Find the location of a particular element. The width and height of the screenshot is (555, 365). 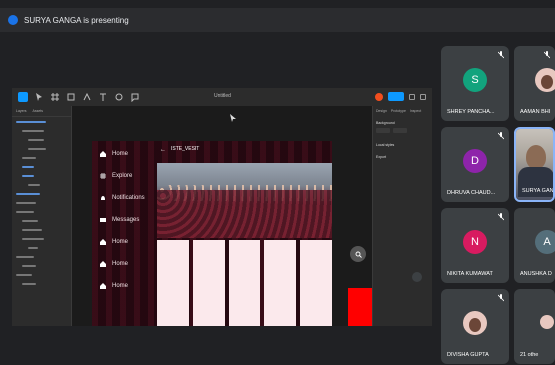

hand-tool-icon is located at coordinates (119, 97).